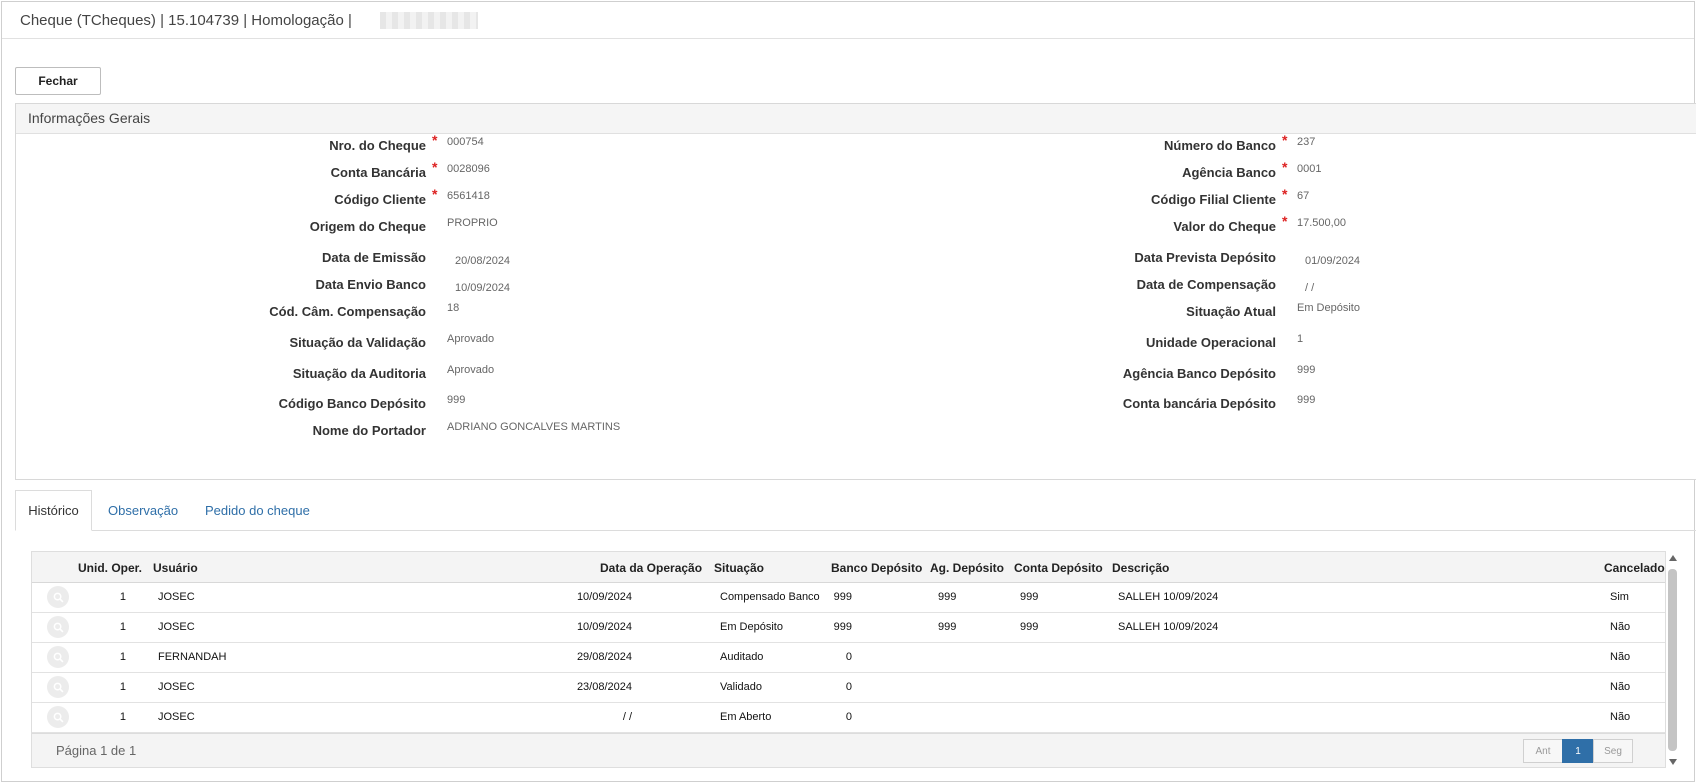  What do you see at coordinates (53, 510) in the screenshot?
I see `tab-historico: Histórico` at bounding box center [53, 510].